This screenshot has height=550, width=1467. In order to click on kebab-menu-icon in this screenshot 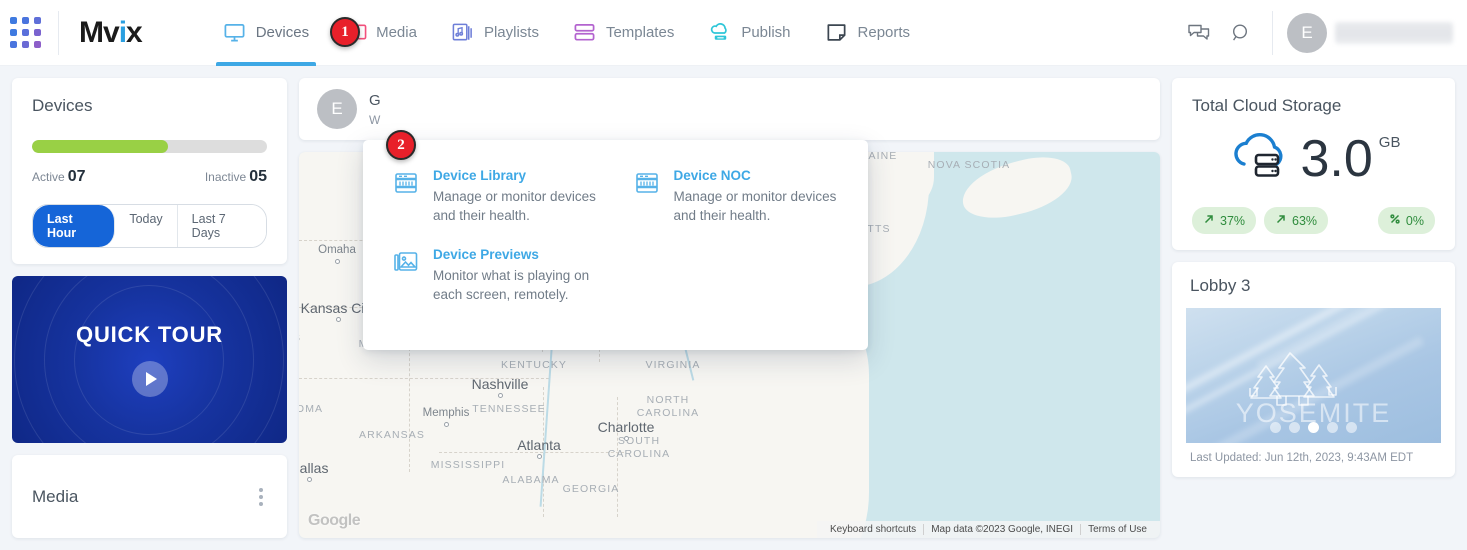, I will do `click(261, 497)`.